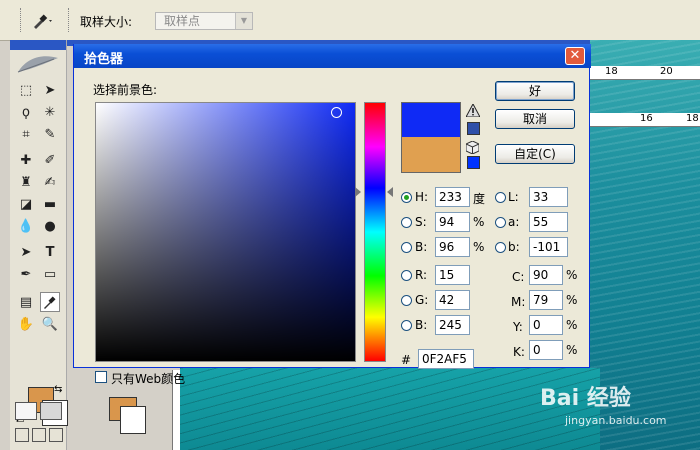 The width and height of the screenshot is (700, 450). Describe the element at coordinates (50, 226) in the screenshot. I see `dodge-tool-icon: ●` at that location.